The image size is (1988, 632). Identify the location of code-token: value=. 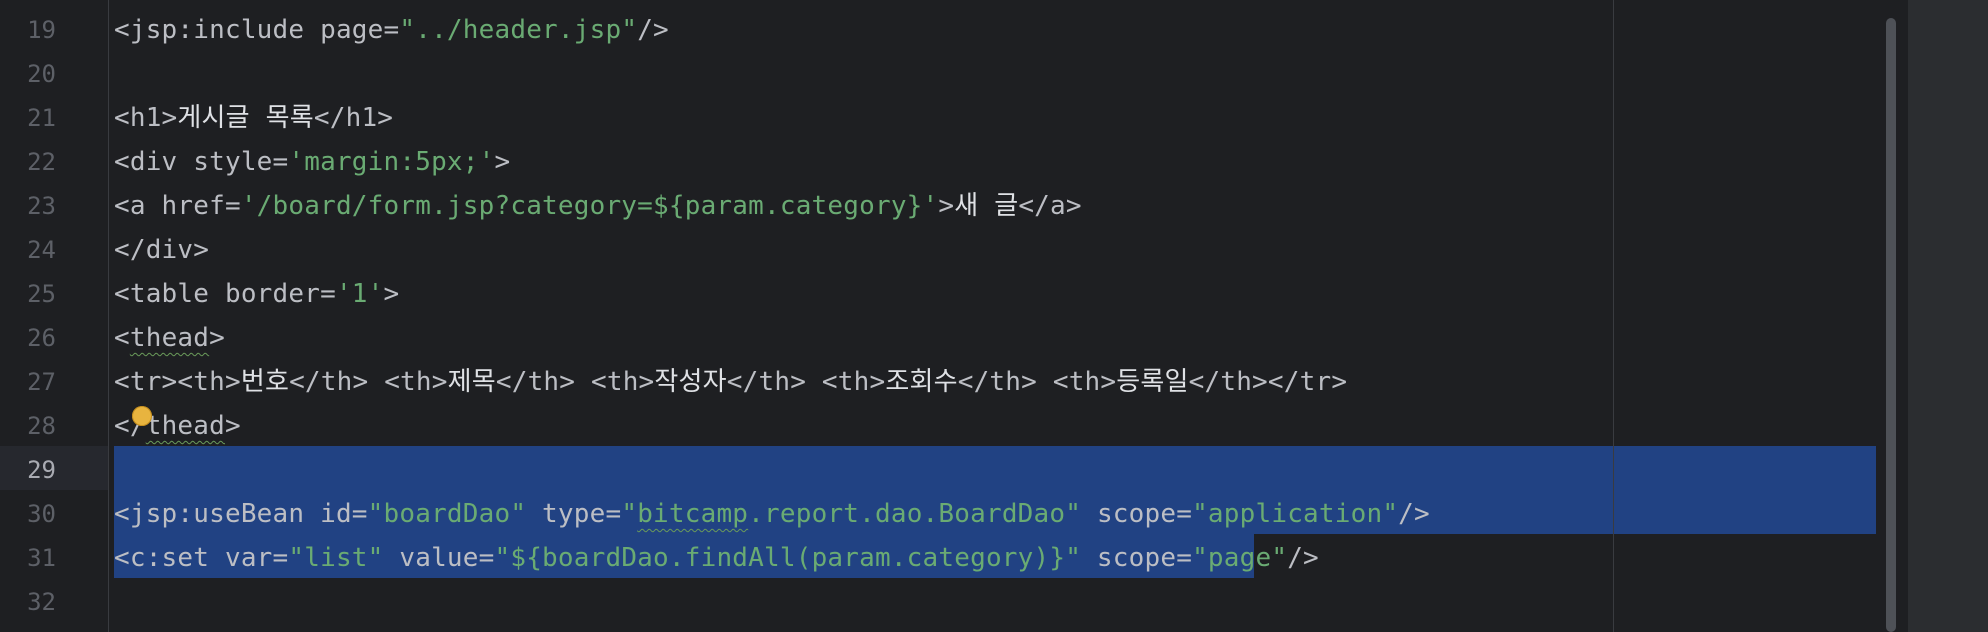
(439, 558).